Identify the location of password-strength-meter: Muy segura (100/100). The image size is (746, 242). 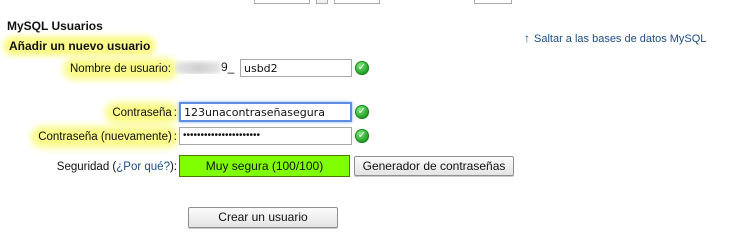
(264, 166).